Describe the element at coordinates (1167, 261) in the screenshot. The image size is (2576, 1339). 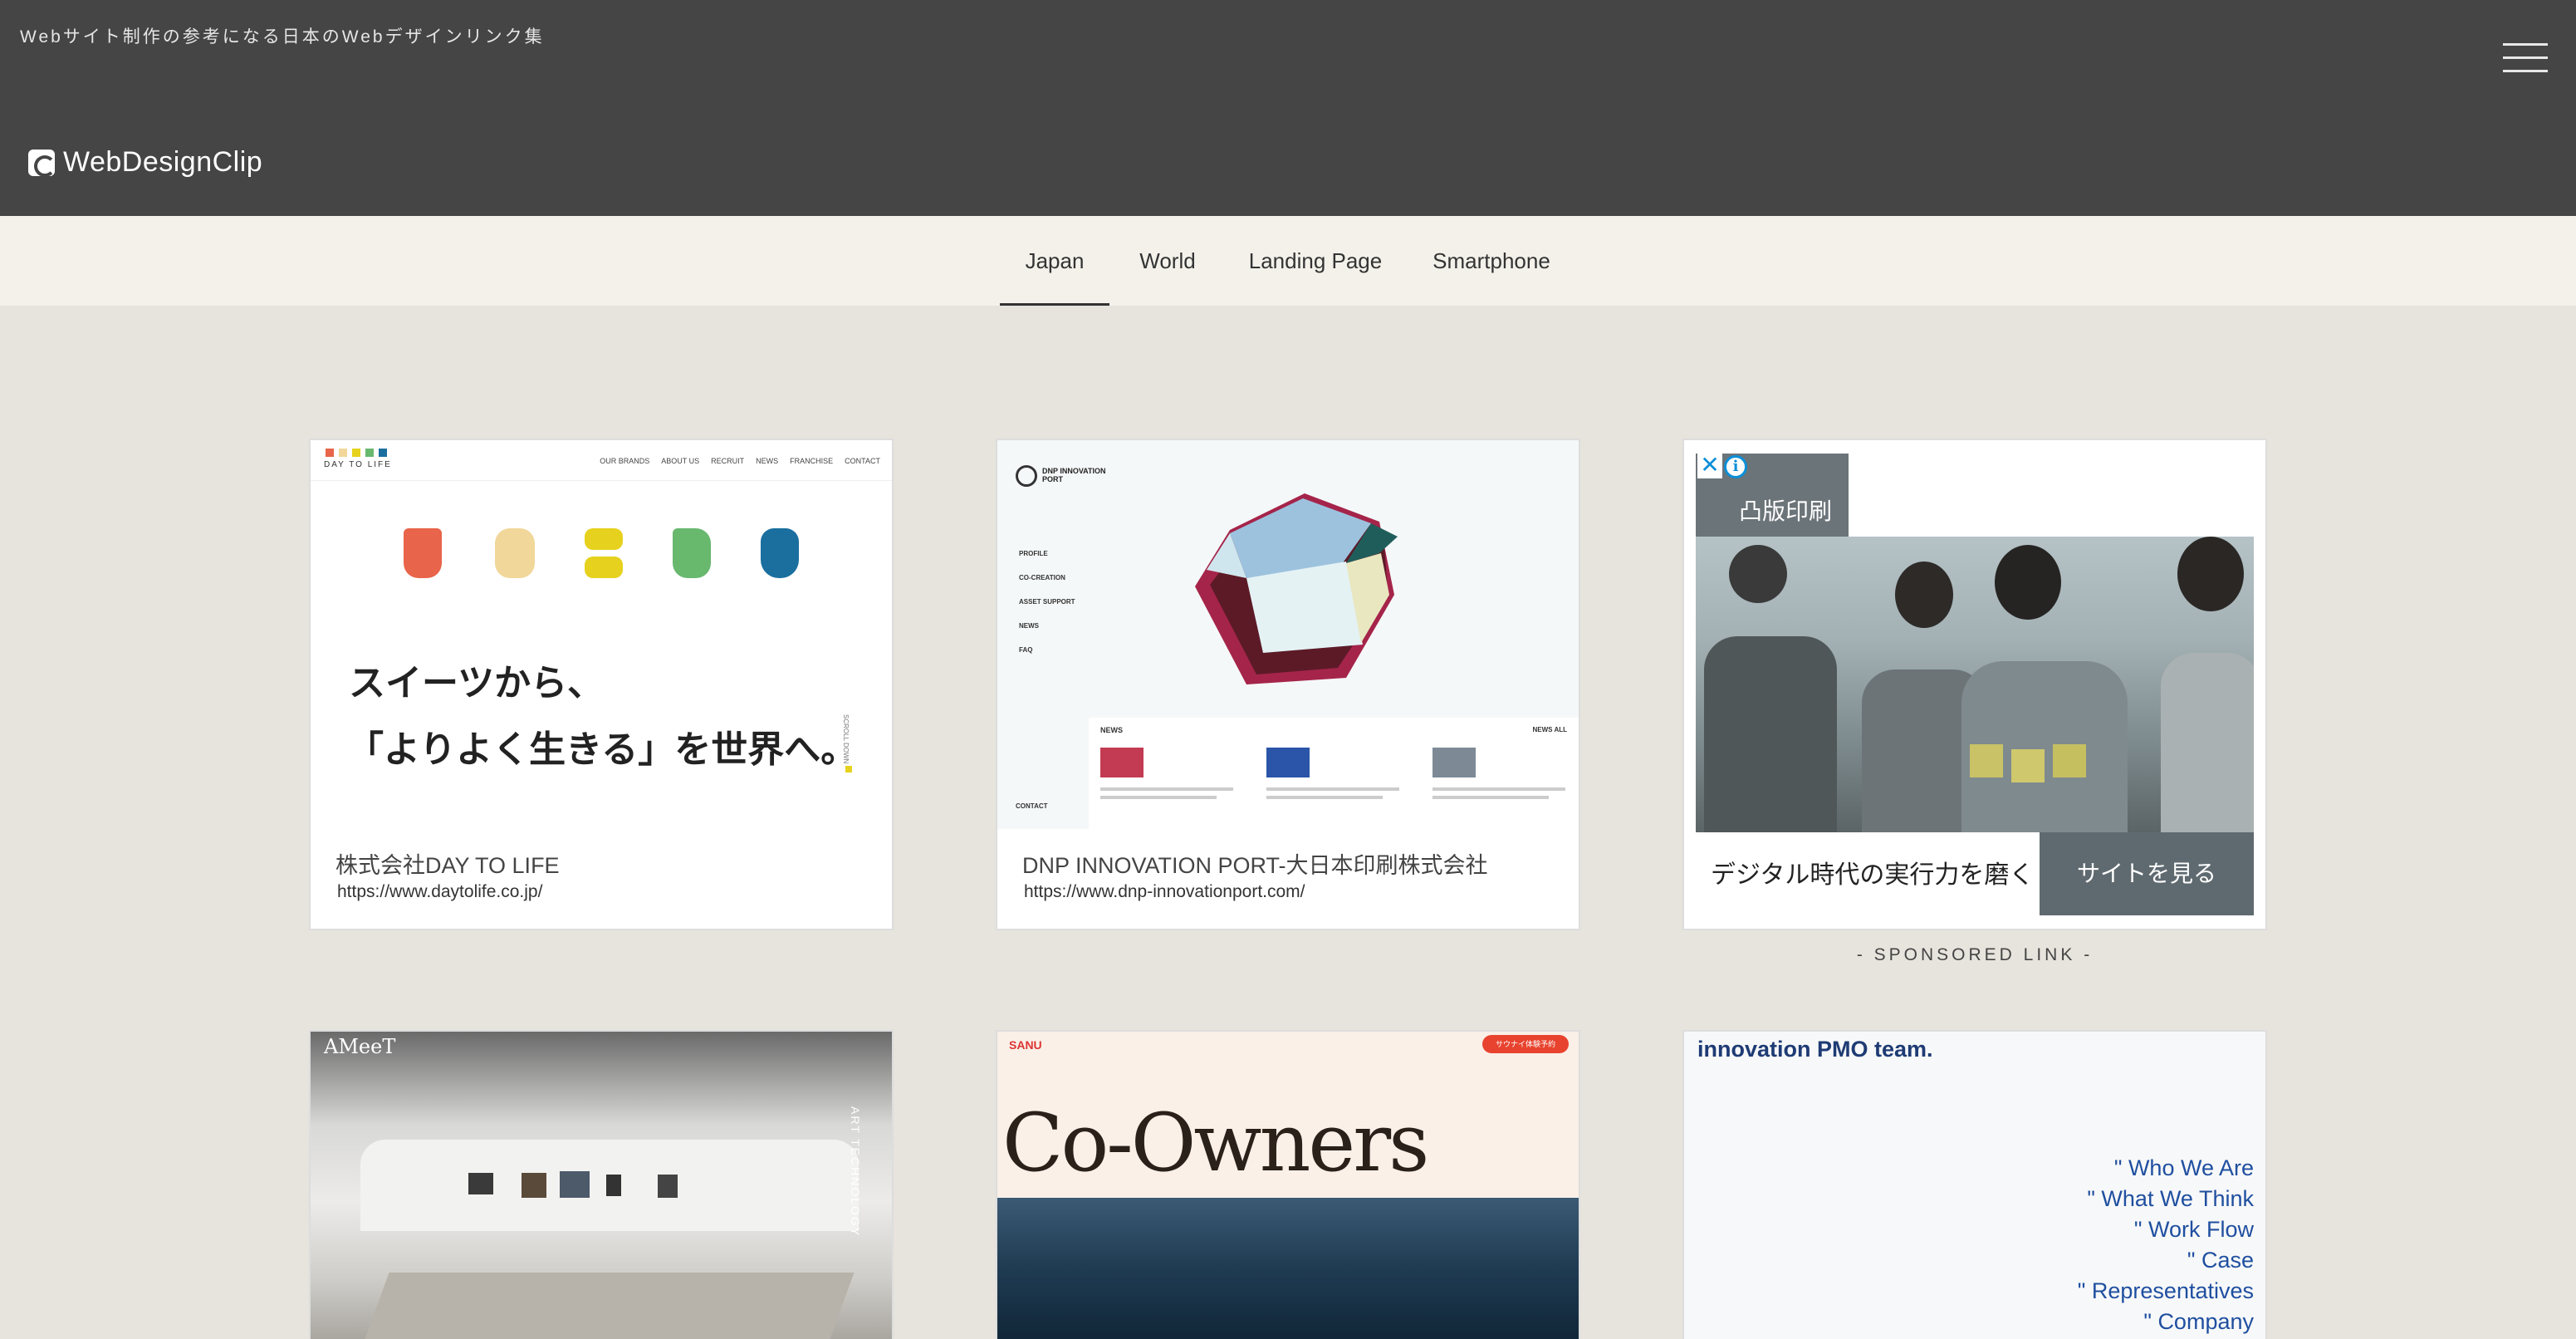
I see `tab-world: World` at that location.